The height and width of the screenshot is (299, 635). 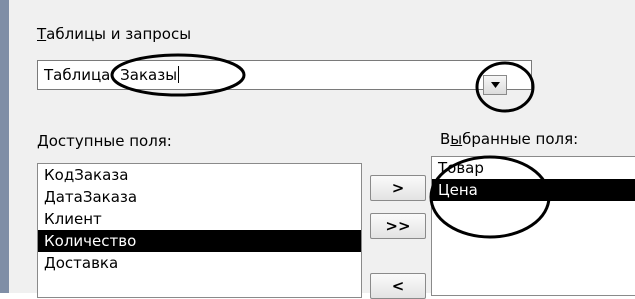 What do you see at coordinates (199, 263) in the screenshot?
I see `available-field-item: Доставка` at bounding box center [199, 263].